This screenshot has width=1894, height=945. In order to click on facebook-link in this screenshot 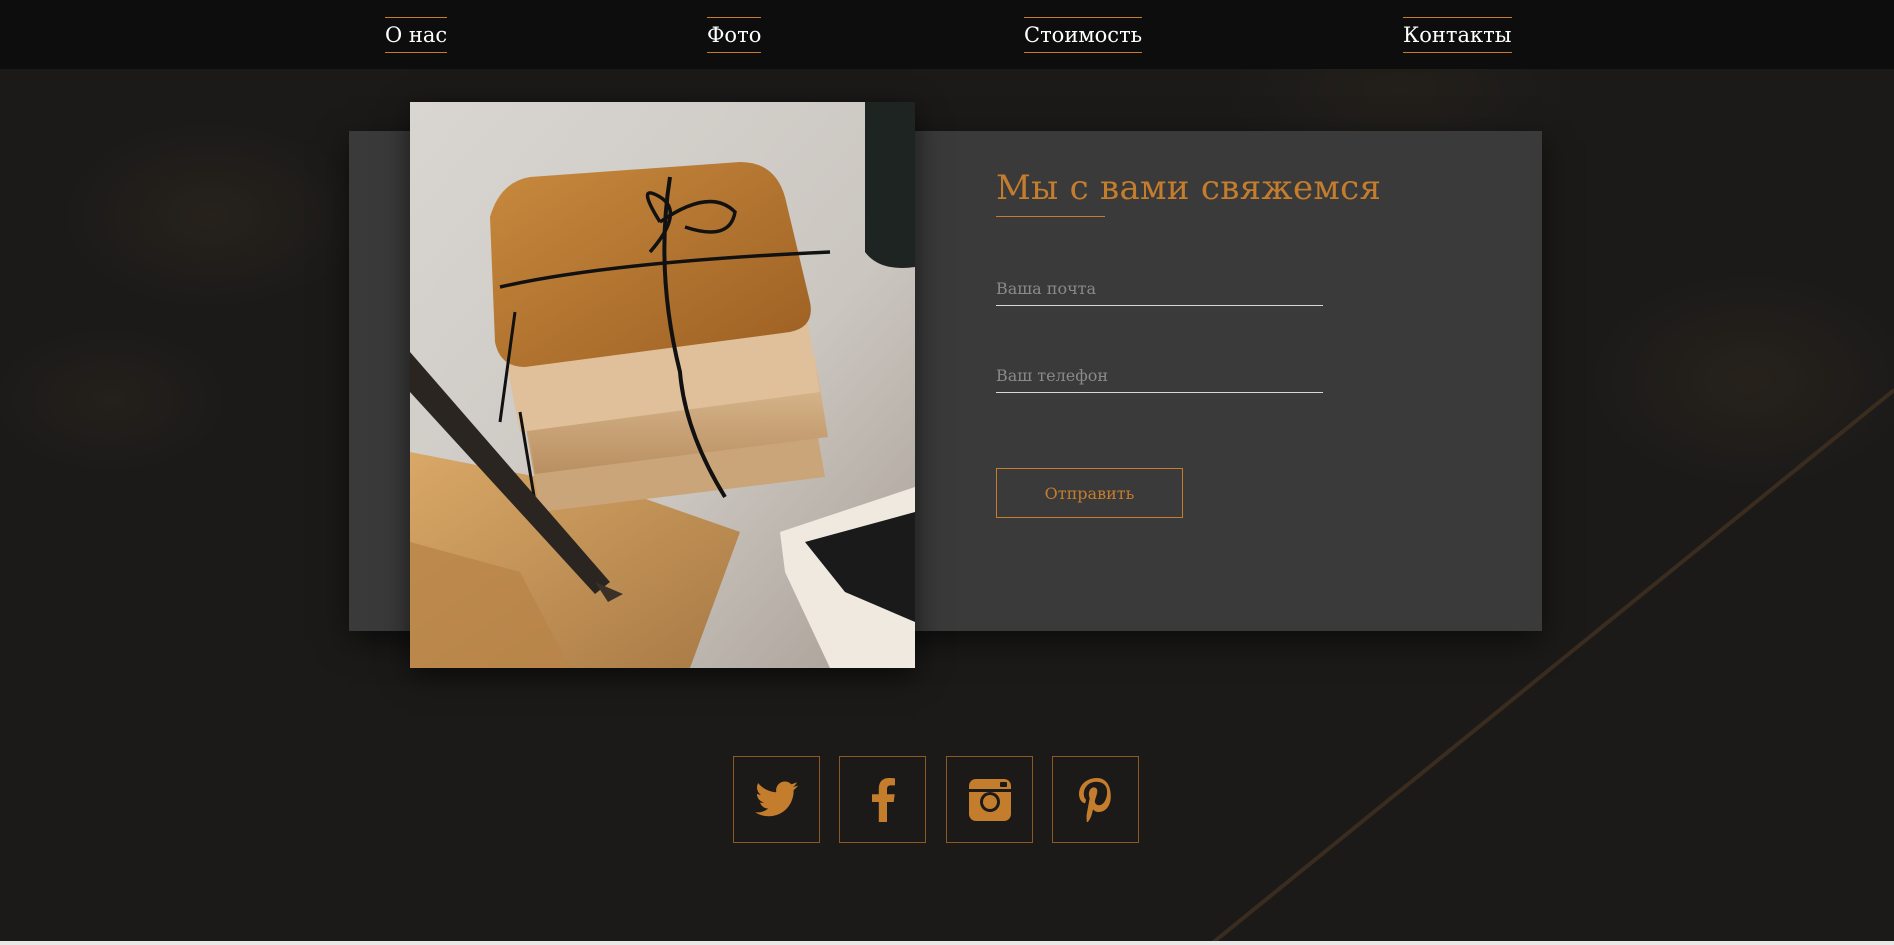, I will do `click(882, 799)`.